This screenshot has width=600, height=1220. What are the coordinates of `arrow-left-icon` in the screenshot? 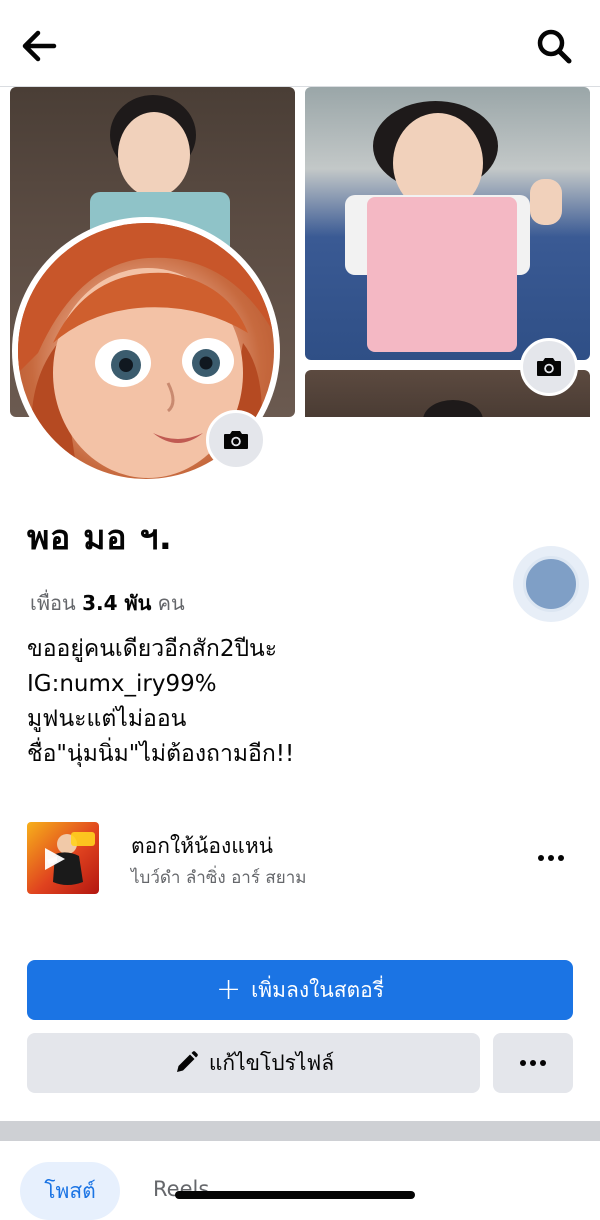 It's located at (39, 46).